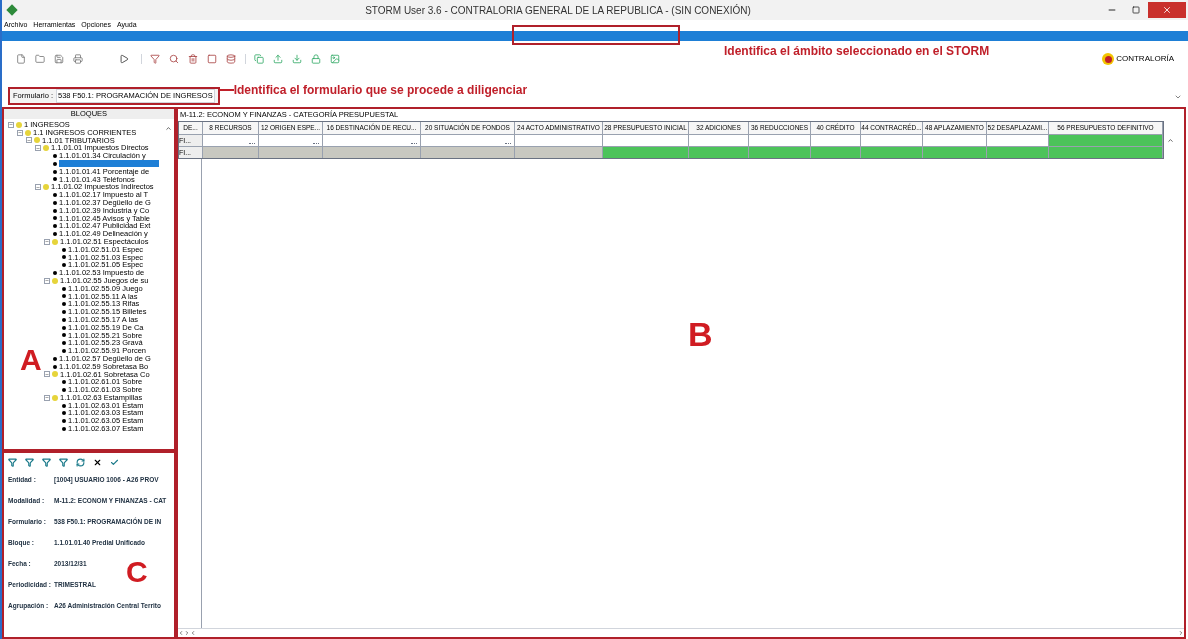  What do you see at coordinates (700, 334) in the screenshot?
I see `region-label: B` at bounding box center [700, 334].